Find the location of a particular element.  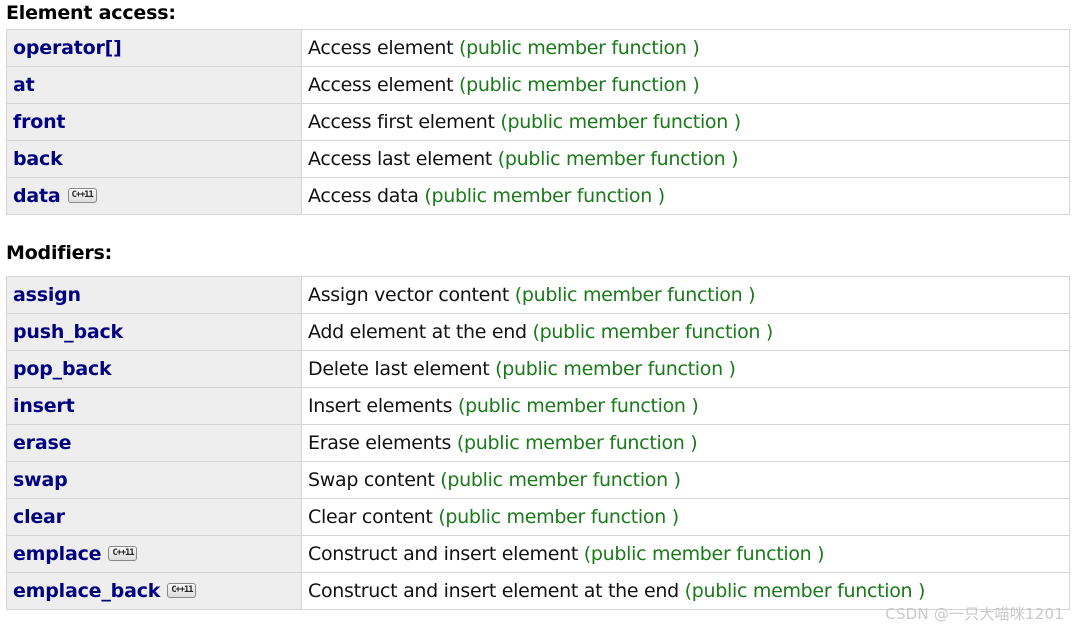

function-description-cell: Erase elements (public member function ) is located at coordinates (685, 443).